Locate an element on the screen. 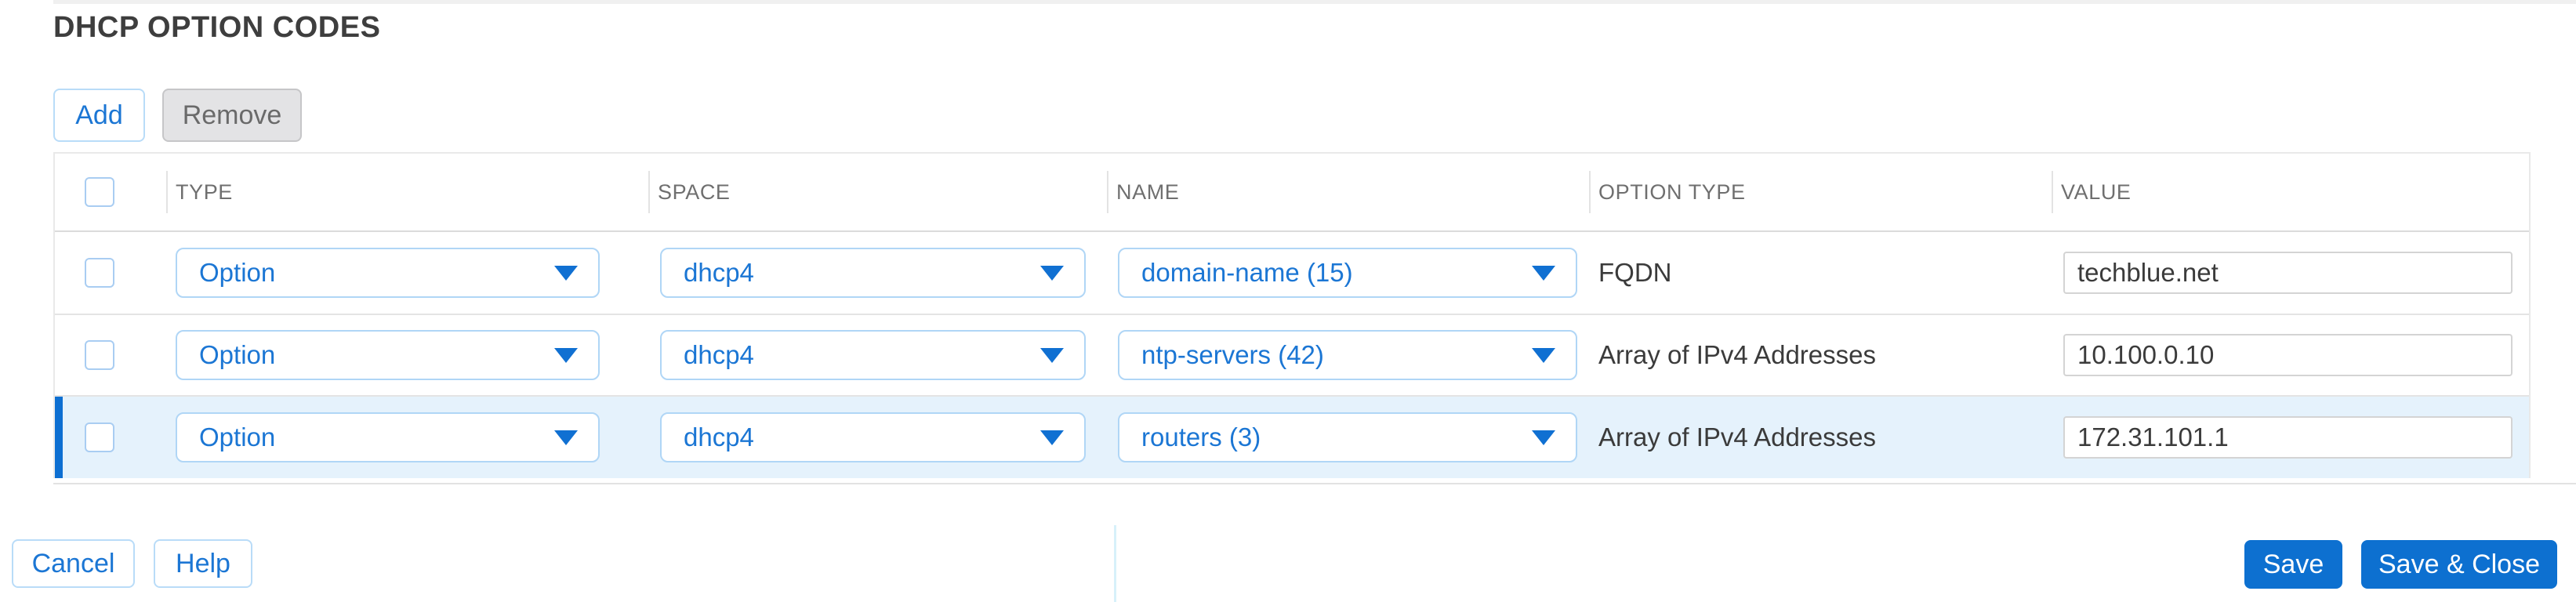  table-row: Option dhcp4 domain-name (15) FQDN is located at coordinates (1292, 273).